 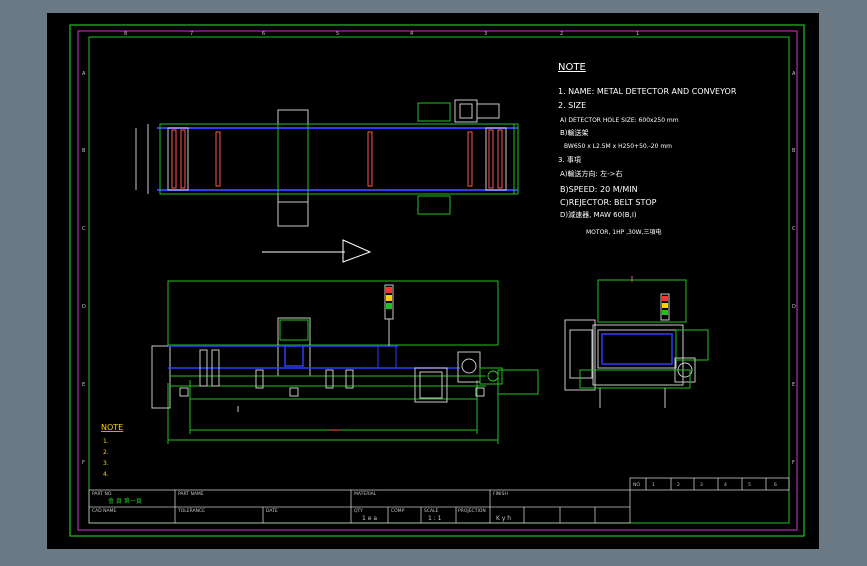 I want to click on note-line: 3. 事項, so click(x=569, y=159).